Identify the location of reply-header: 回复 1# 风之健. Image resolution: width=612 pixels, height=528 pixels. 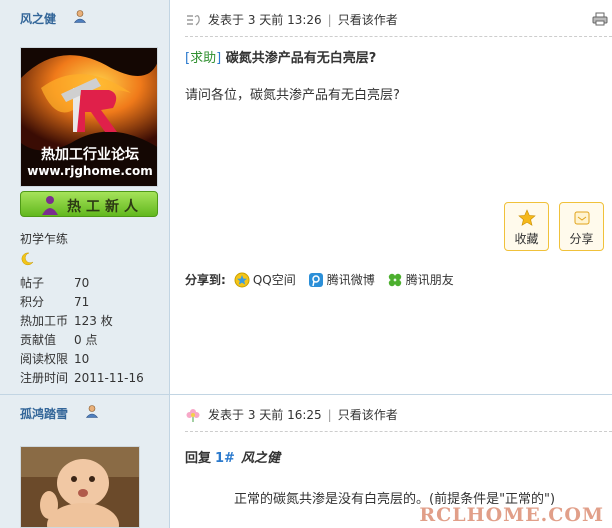
(232, 456).